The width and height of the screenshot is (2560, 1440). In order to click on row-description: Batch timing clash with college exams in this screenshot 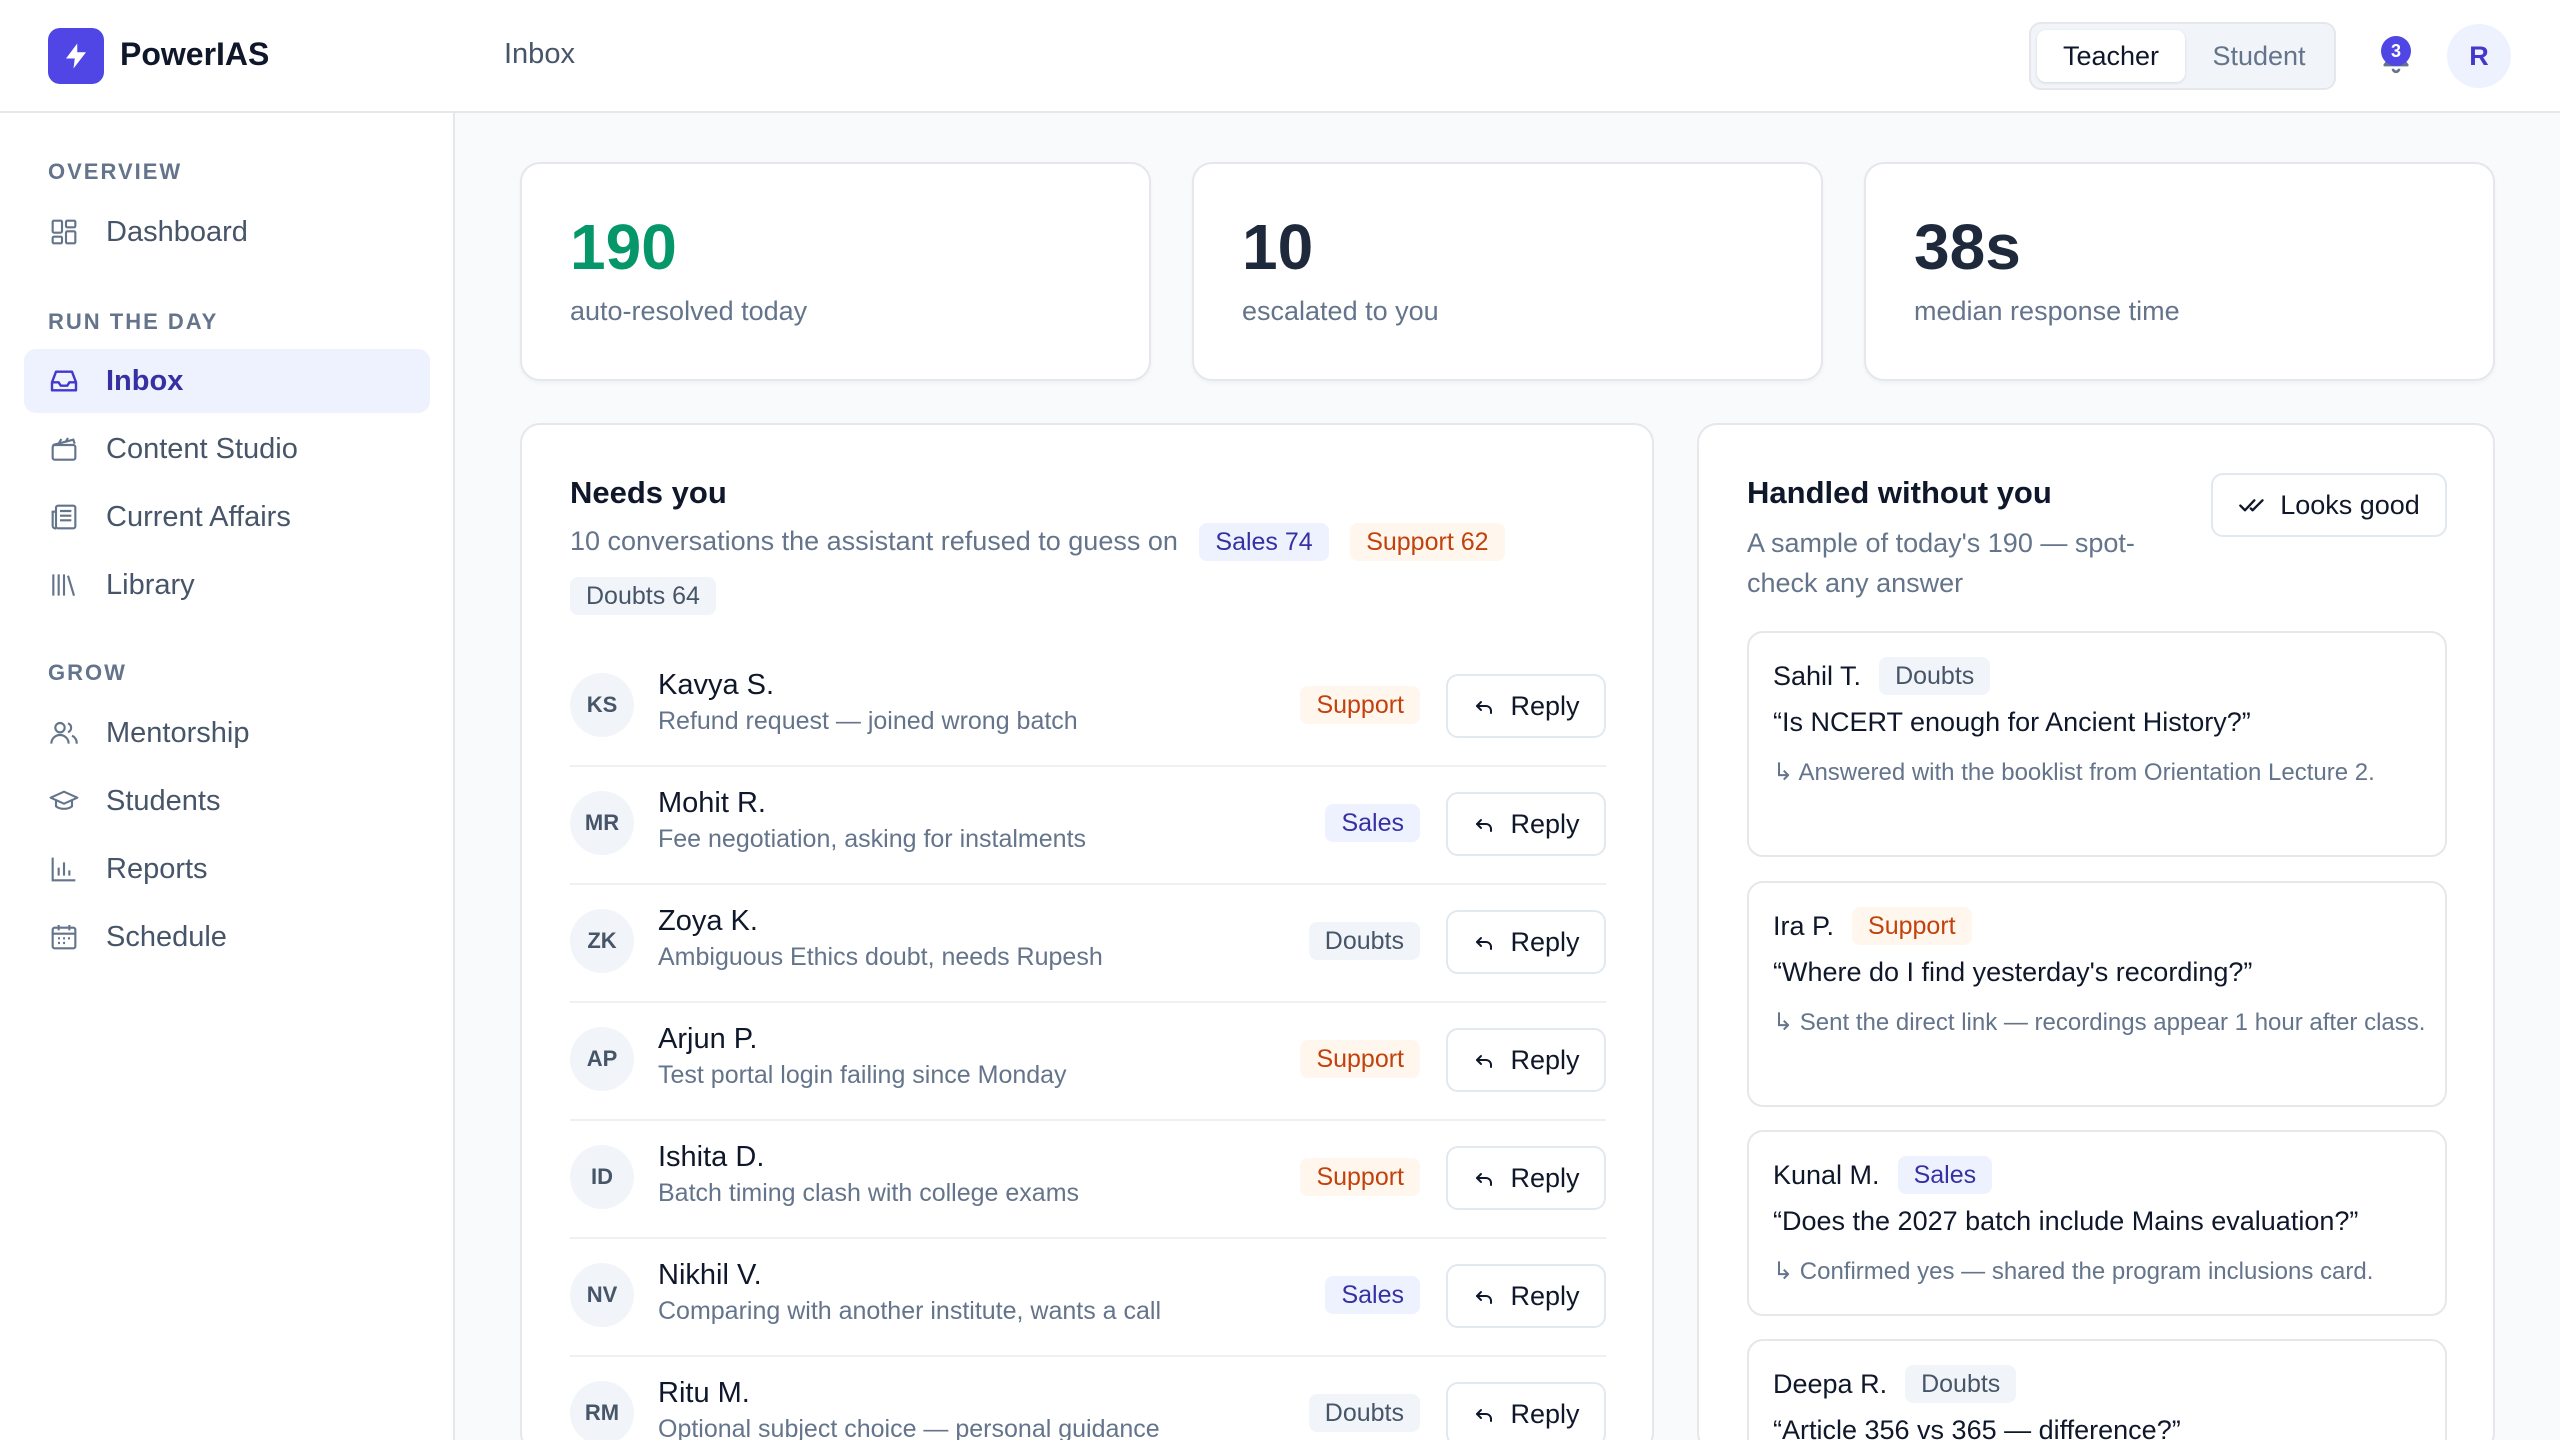, I will do `click(869, 1193)`.